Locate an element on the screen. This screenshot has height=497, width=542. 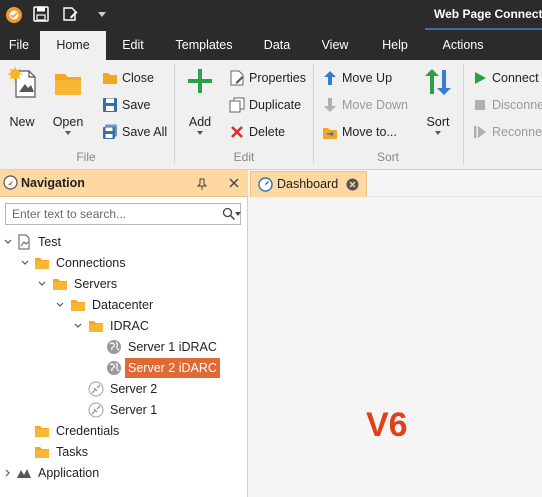
connect-button: Connect is located at coordinates (505, 78).